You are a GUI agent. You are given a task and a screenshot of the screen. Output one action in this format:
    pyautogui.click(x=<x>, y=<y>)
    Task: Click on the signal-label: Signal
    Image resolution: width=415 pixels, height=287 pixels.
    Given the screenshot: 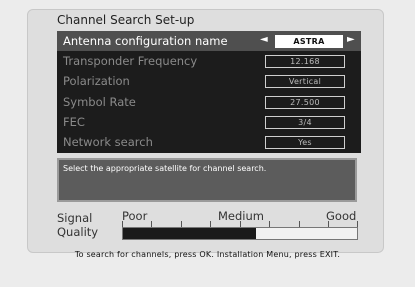 What is the action you would take?
    pyautogui.click(x=75, y=218)
    